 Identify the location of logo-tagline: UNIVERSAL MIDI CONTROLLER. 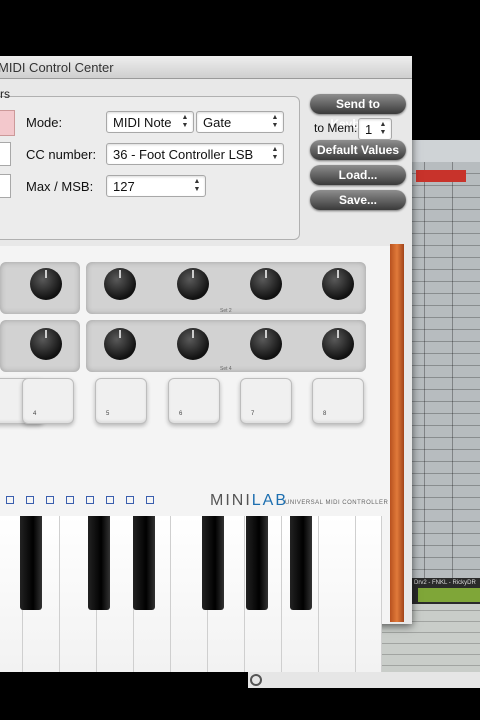
(337, 503).